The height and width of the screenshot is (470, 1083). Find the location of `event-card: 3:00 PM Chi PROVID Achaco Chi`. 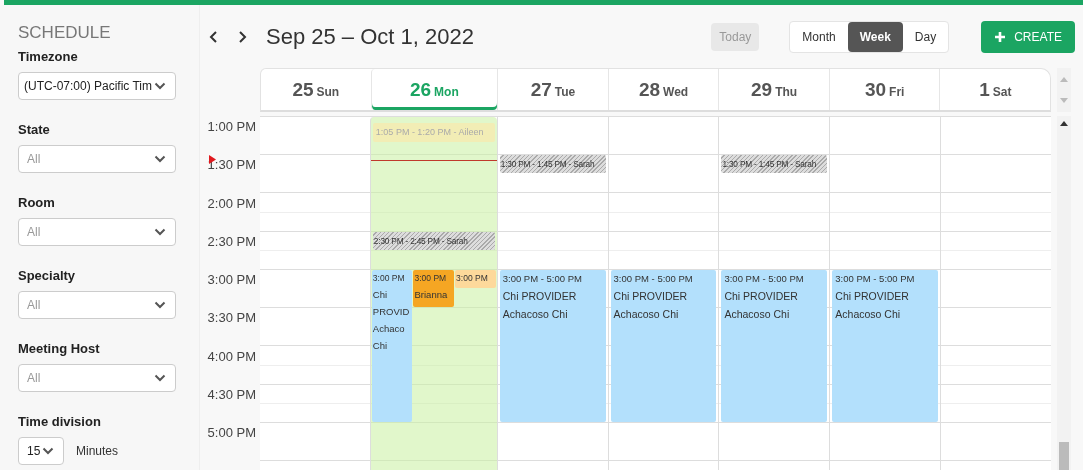

event-card: 3:00 PM Chi PROVID Achaco Chi is located at coordinates (392, 346).